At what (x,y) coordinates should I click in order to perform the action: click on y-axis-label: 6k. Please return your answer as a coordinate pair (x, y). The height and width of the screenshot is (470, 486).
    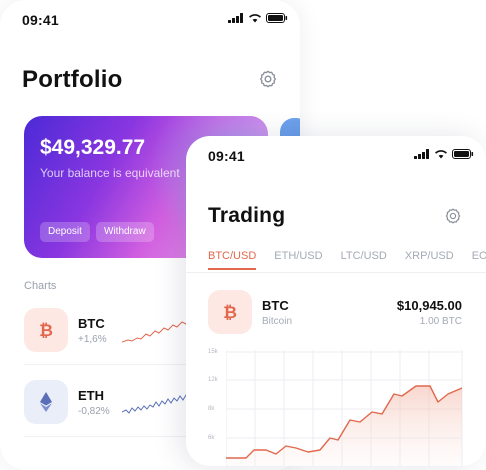
    Looking at the image, I should click on (211, 438).